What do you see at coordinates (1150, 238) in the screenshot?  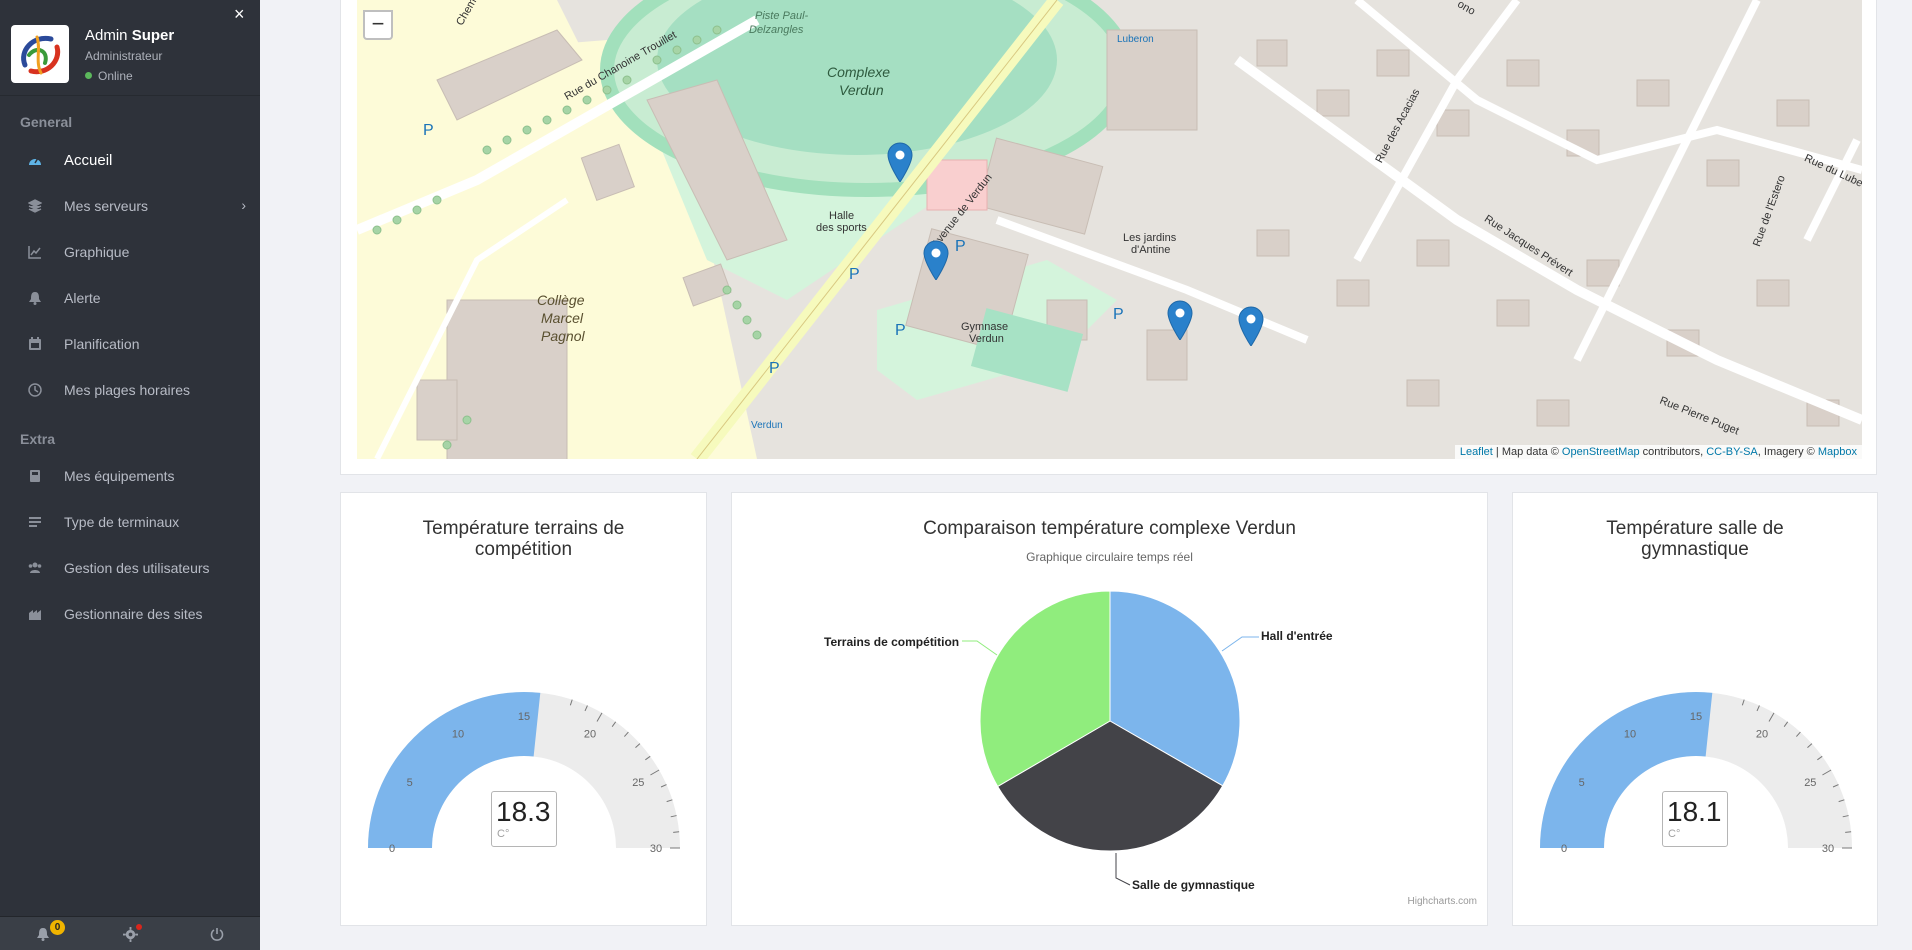 I see `map-label-jardins-1: Les jardins` at bounding box center [1150, 238].